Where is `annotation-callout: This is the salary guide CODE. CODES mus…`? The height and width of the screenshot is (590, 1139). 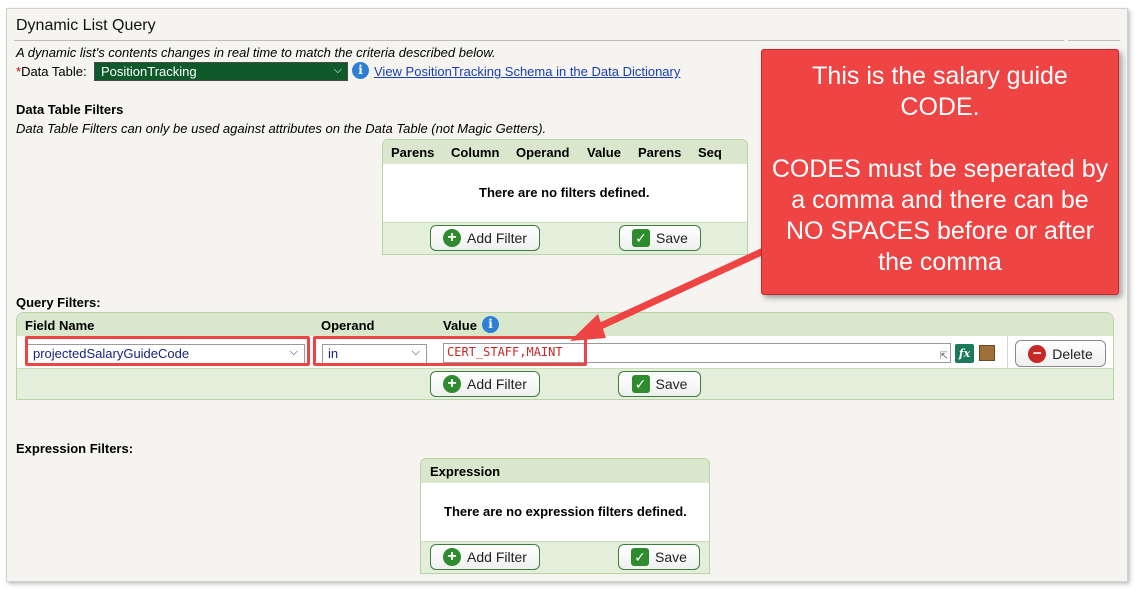
annotation-callout: This is the salary guide CODE. CODES mus… is located at coordinates (940, 172).